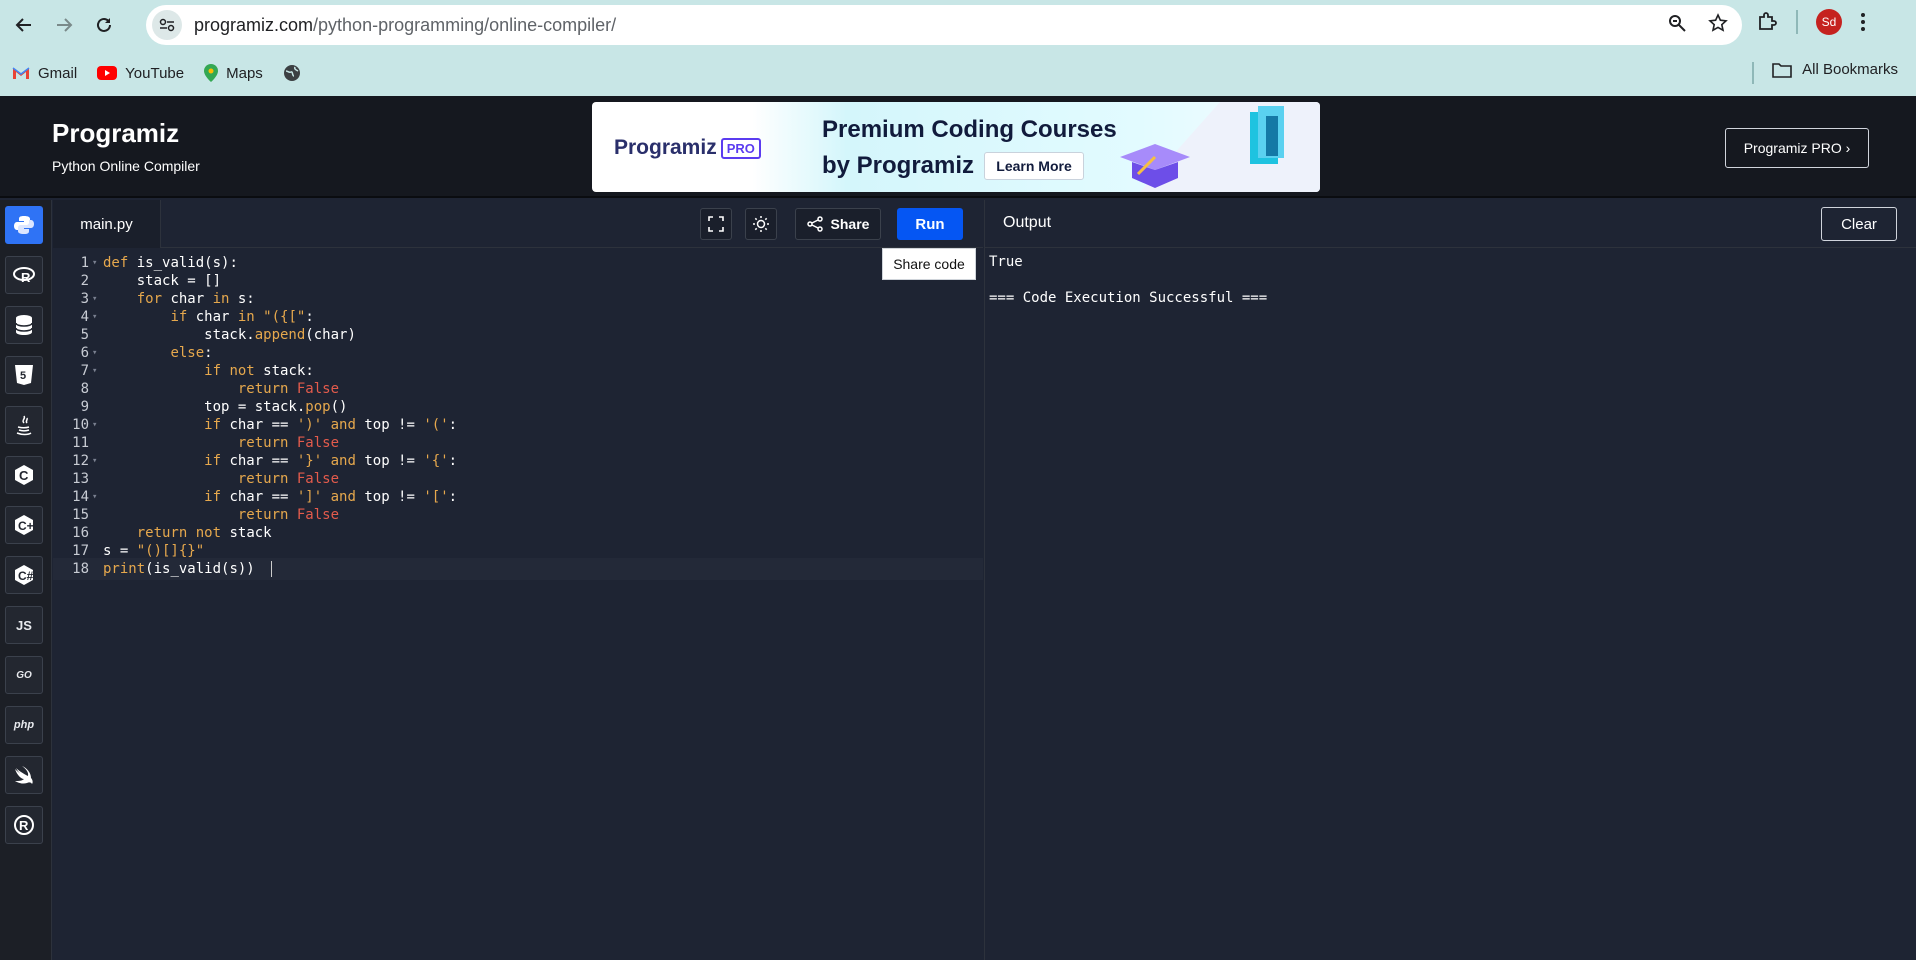 Image resolution: width=1916 pixels, height=960 pixels. I want to click on code-text: if char == ')' and top != '(':, so click(331, 425).